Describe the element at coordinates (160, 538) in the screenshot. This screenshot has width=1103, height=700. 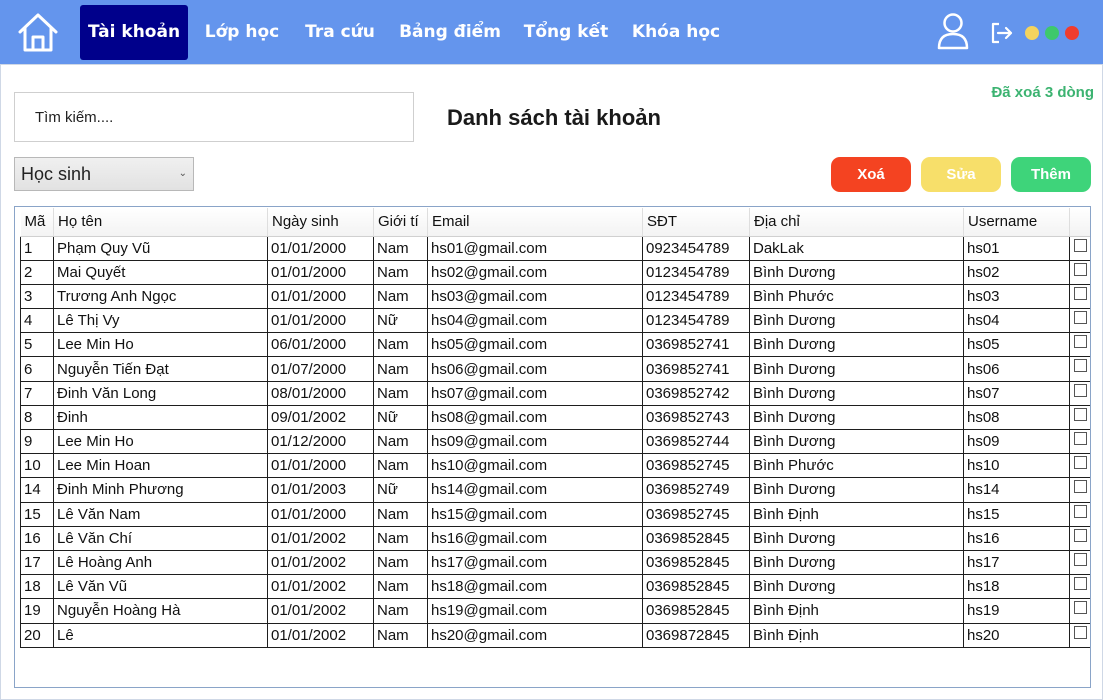
I see `cell-ho-ten: Lê Văn Chí` at that location.